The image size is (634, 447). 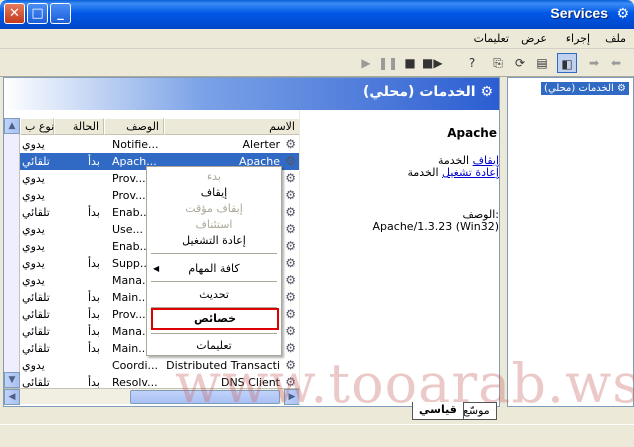 I want to click on tab-standard: قياسي, so click(x=438, y=411).